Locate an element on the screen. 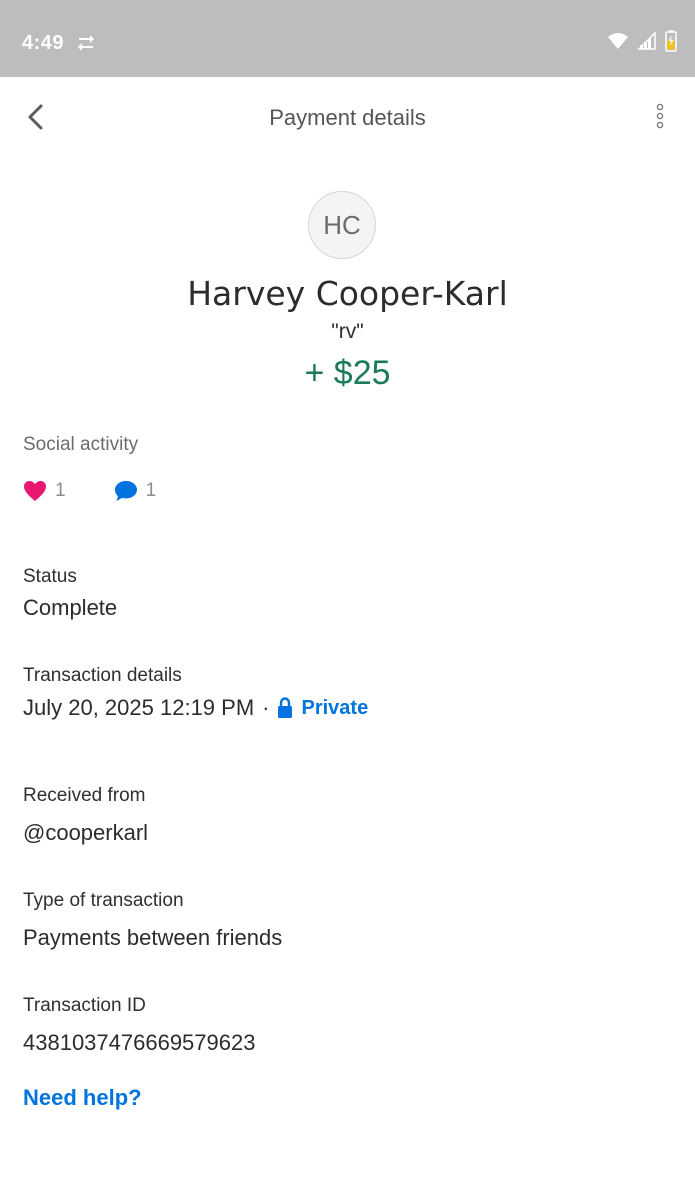 The width and height of the screenshot is (695, 1200). privacy-label: Private is located at coordinates (335, 707).